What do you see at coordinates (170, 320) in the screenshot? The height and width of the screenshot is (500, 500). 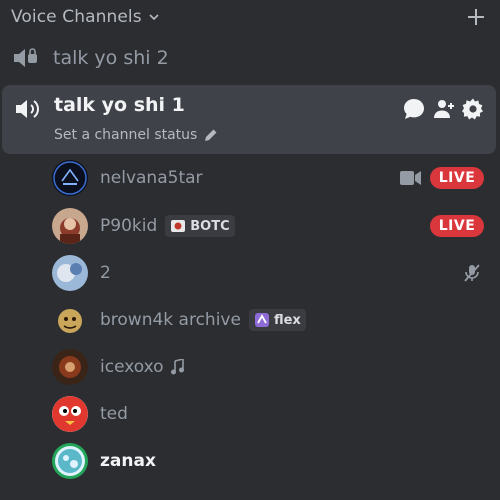 I see `username: brown4k archive` at bounding box center [170, 320].